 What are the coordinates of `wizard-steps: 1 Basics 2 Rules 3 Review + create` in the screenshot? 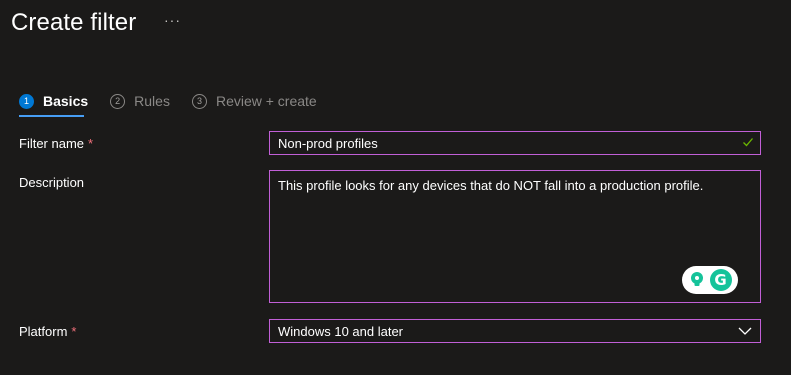 It's located at (179, 105).